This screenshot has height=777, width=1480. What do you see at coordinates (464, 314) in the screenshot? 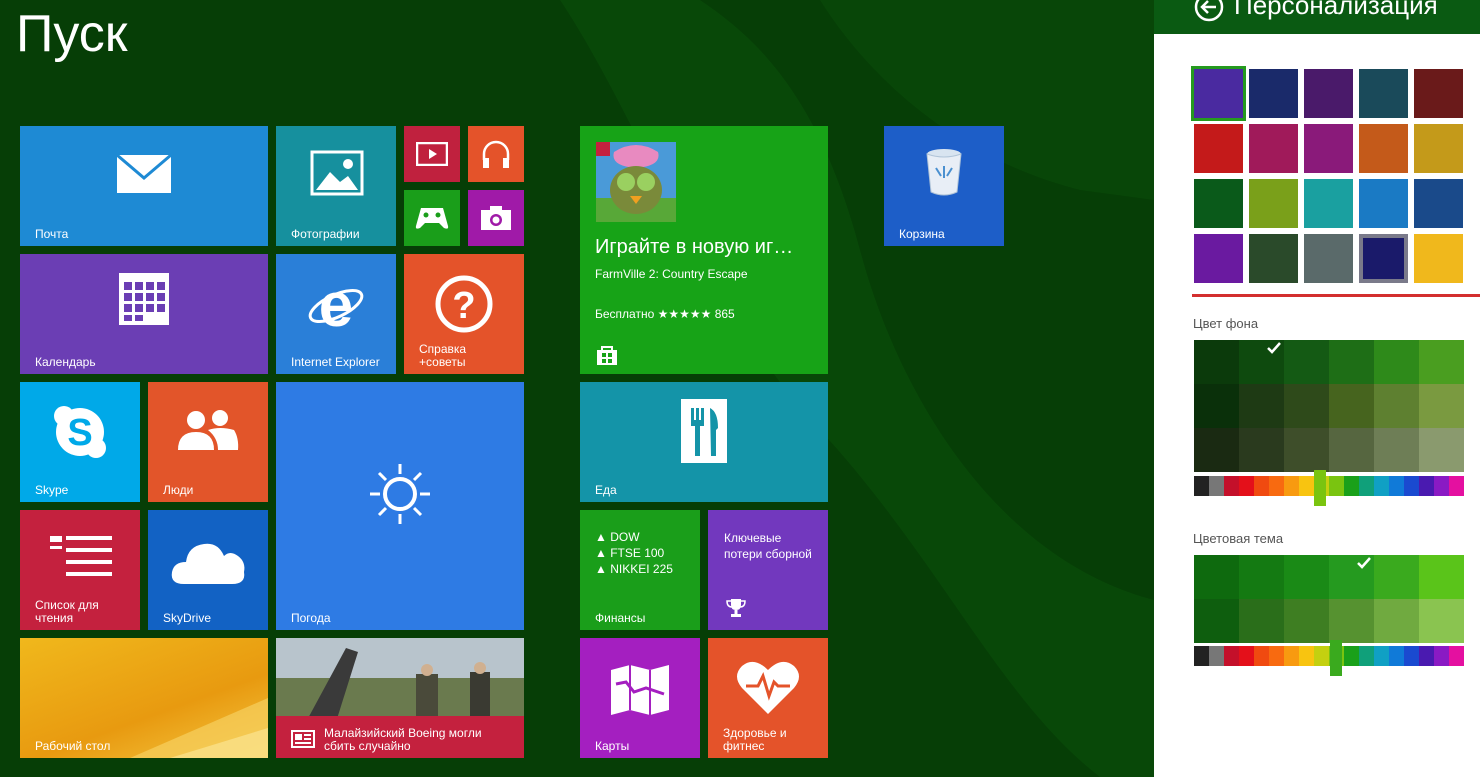
I see `tile-help: ? Справка +советы` at bounding box center [464, 314].